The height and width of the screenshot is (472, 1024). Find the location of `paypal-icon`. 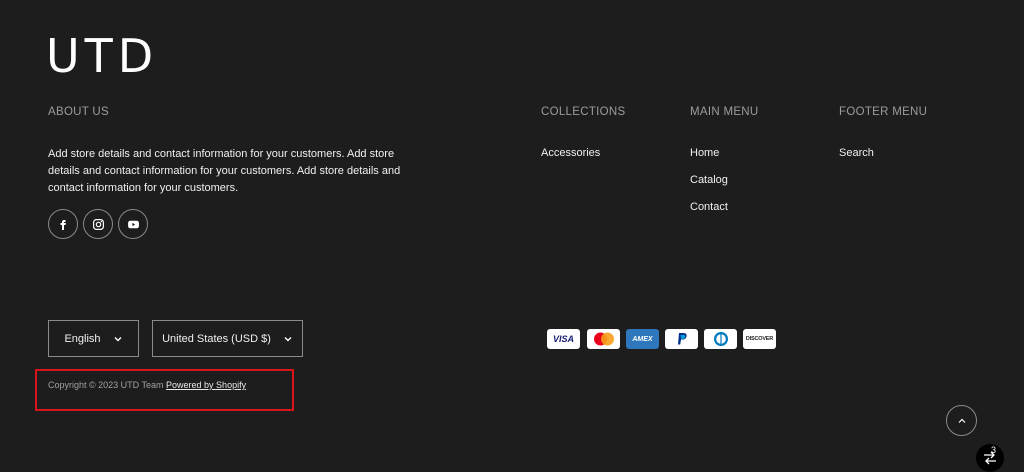

paypal-icon is located at coordinates (681, 339).